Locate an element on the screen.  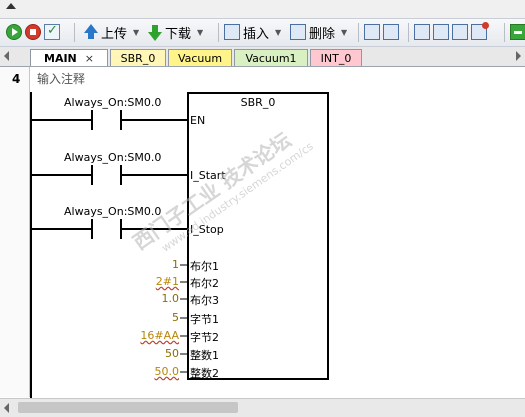
pin-int2: 整数2 is located at coordinates (204, 373).